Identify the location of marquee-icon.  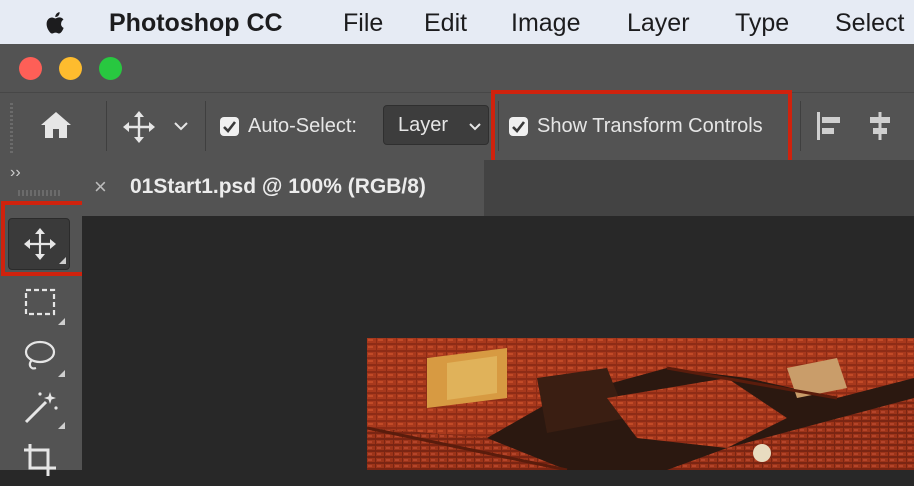
(40, 302).